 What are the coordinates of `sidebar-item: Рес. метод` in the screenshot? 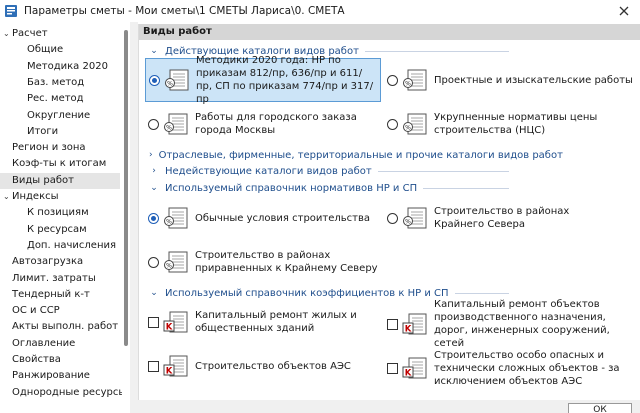 It's located at (55, 99).